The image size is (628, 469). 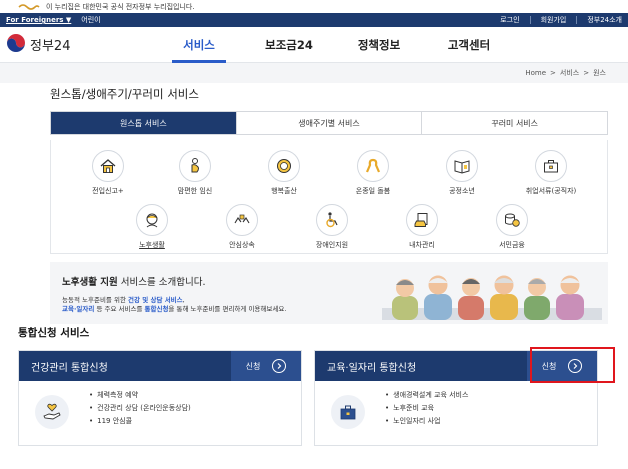 I want to click on service-move-in: 전입신고+, so click(x=108, y=177).